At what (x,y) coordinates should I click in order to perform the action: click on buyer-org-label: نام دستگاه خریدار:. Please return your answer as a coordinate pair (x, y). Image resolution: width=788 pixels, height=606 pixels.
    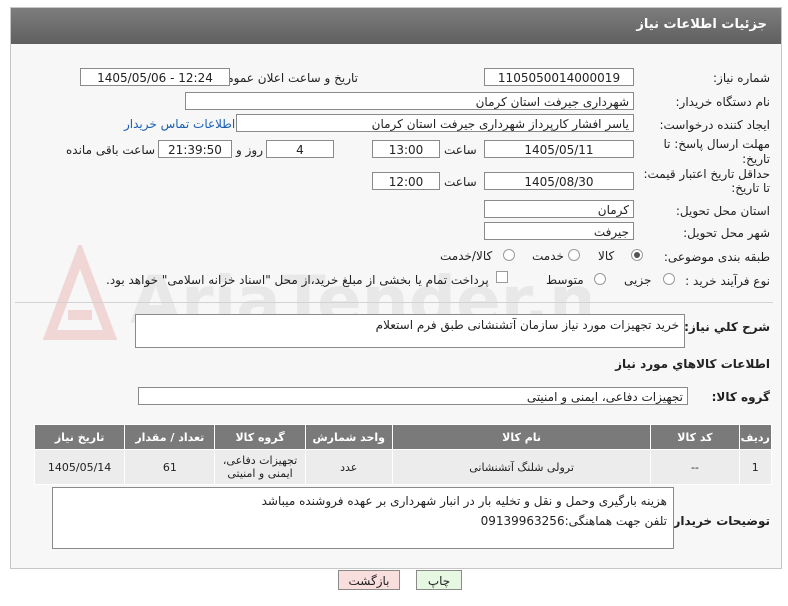
    Looking at the image, I should click on (723, 102).